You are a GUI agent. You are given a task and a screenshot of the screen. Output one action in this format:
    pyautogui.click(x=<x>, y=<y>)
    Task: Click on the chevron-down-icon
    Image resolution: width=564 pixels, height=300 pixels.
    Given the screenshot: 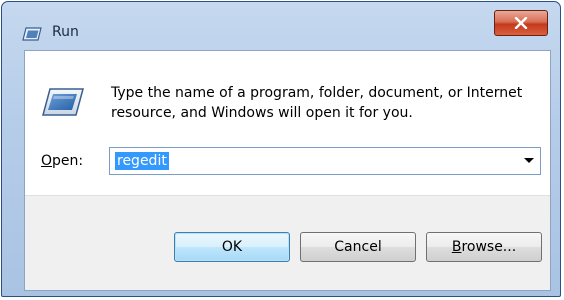 What is the action you would take?
    pyautogui.click(x=529, y=160)
    